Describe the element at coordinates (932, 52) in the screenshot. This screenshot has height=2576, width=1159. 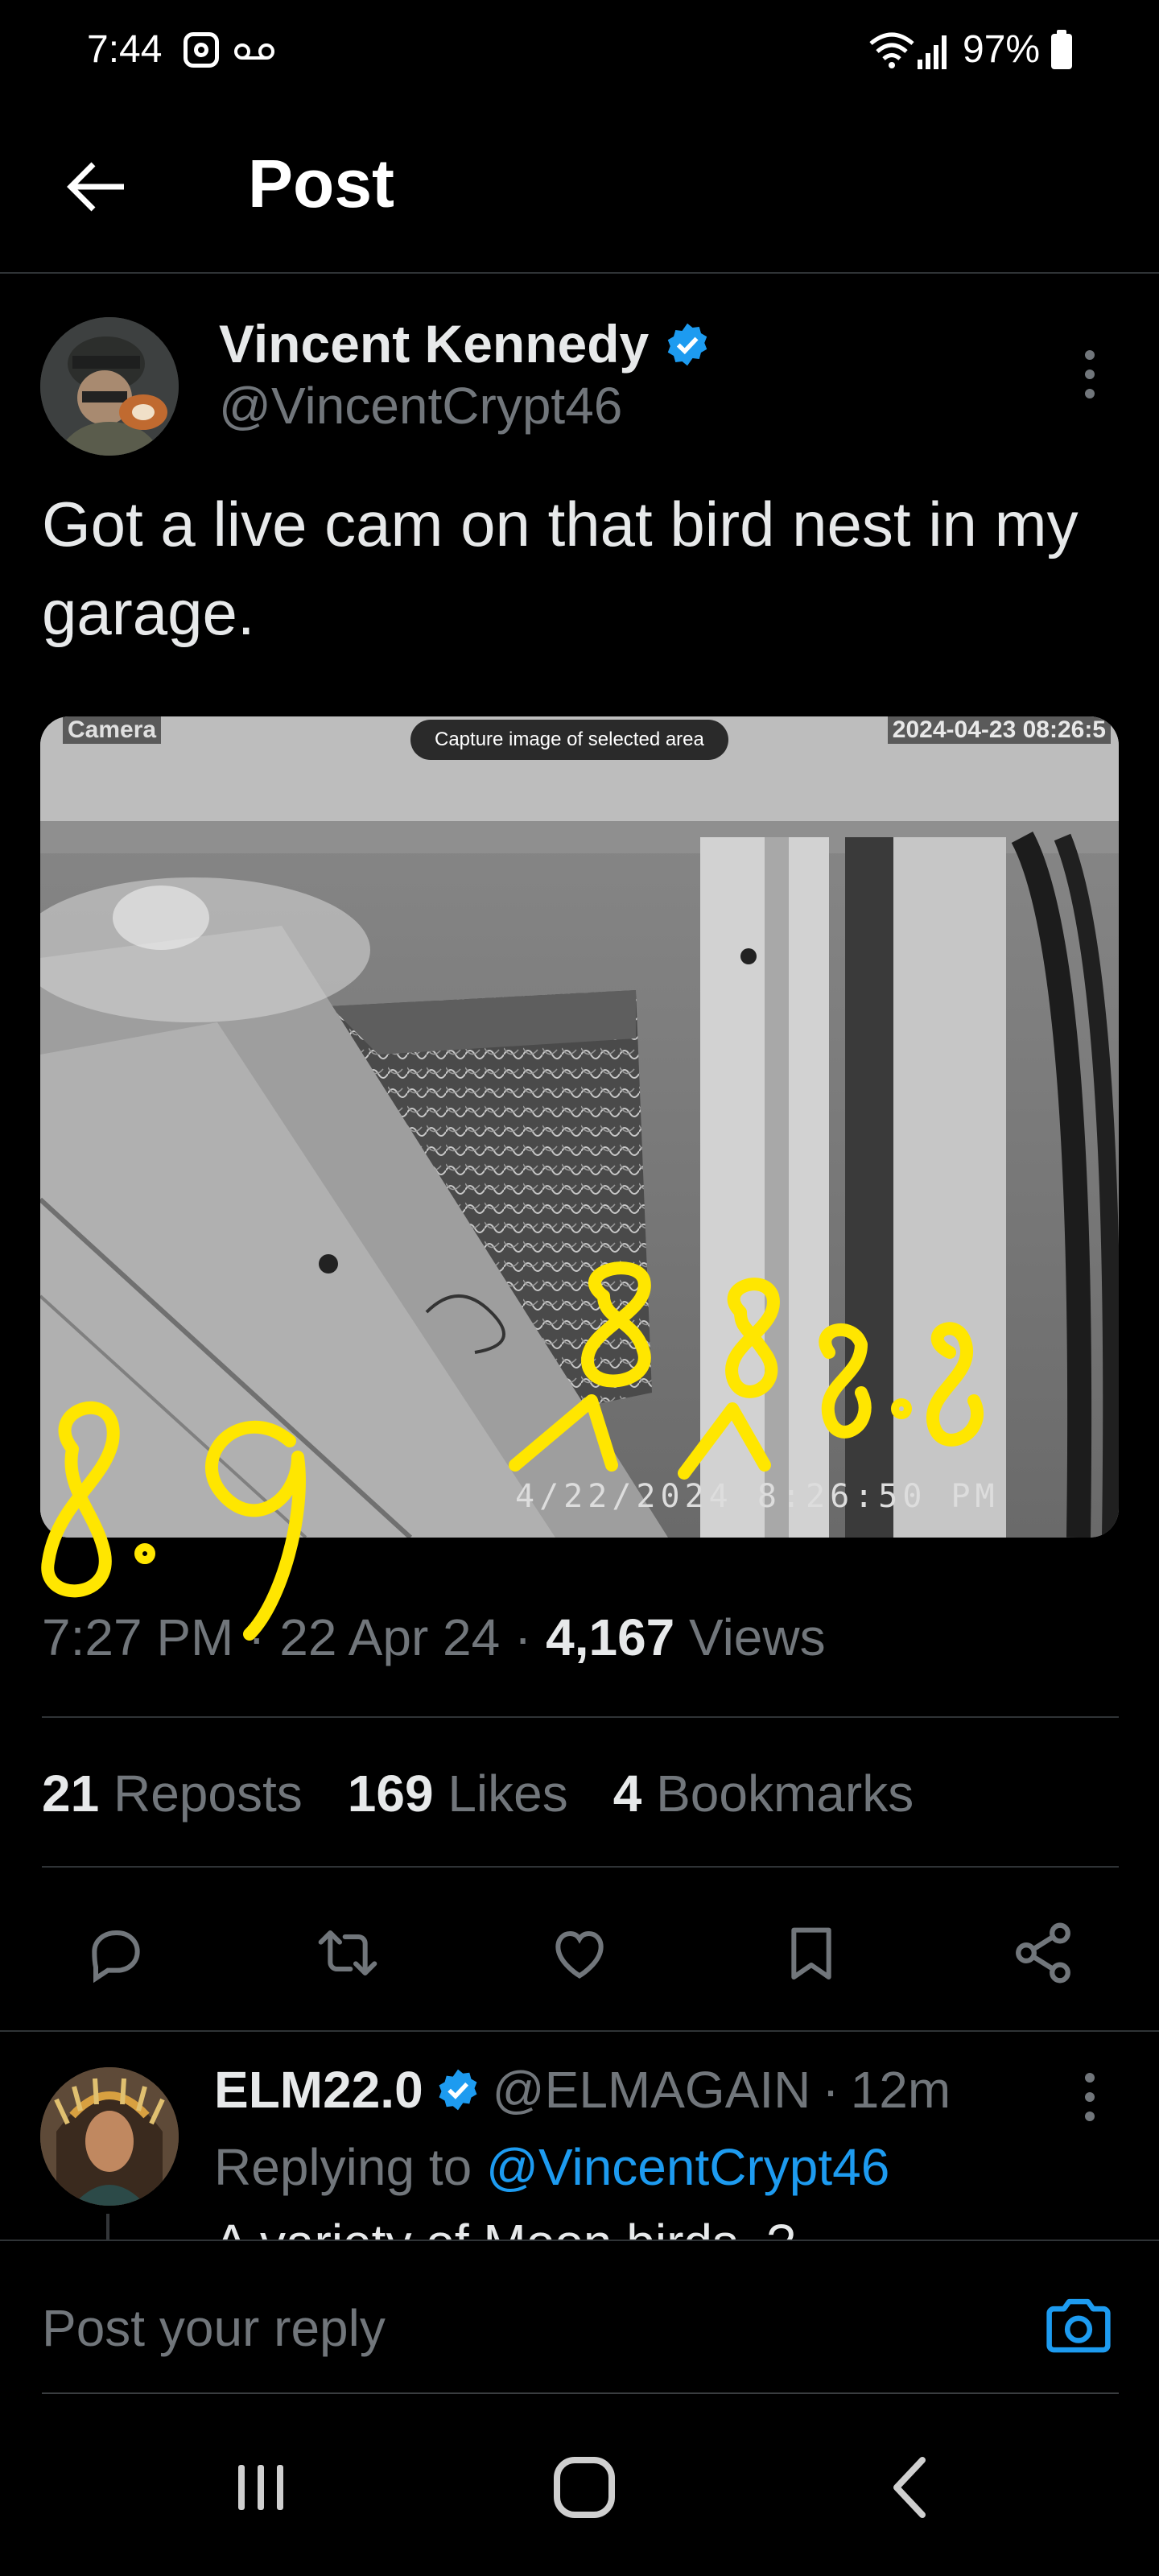
I see `signal-icon` at that location.